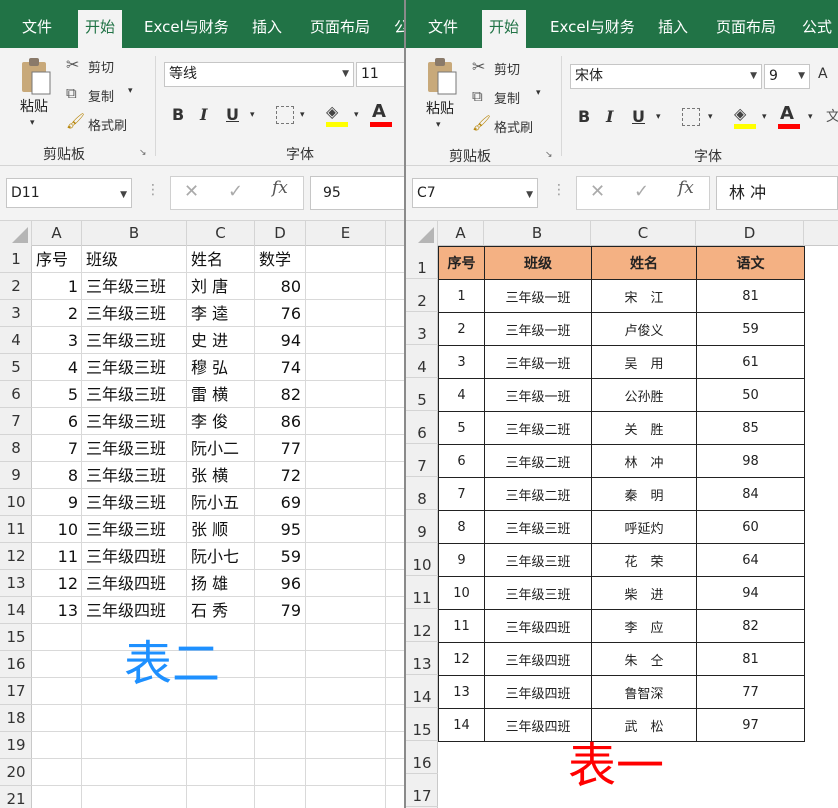  What do you see at coordinates (777, 193) in the screenshot?
I see `formula-input: 林 冲` at bounding box center [777, 193].